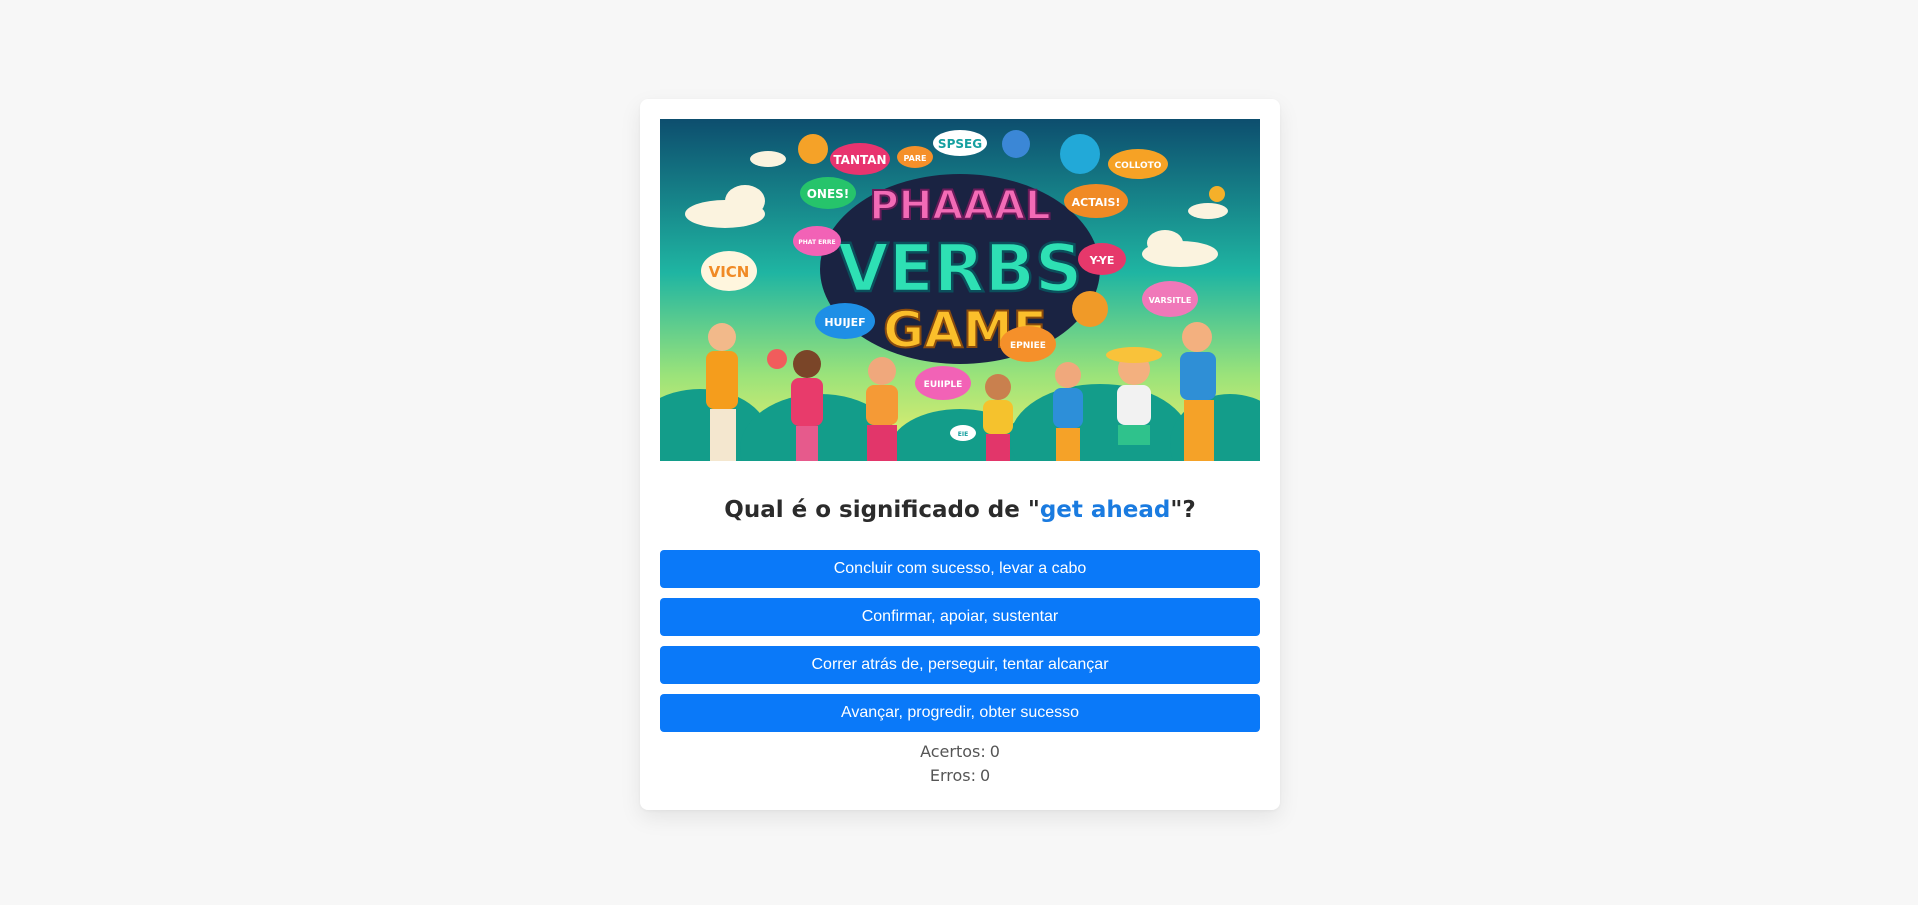 The height and width of the screenshot is (905, 1918). I want to click on hero-title-line1: PHAAAL, so click(959, 206).